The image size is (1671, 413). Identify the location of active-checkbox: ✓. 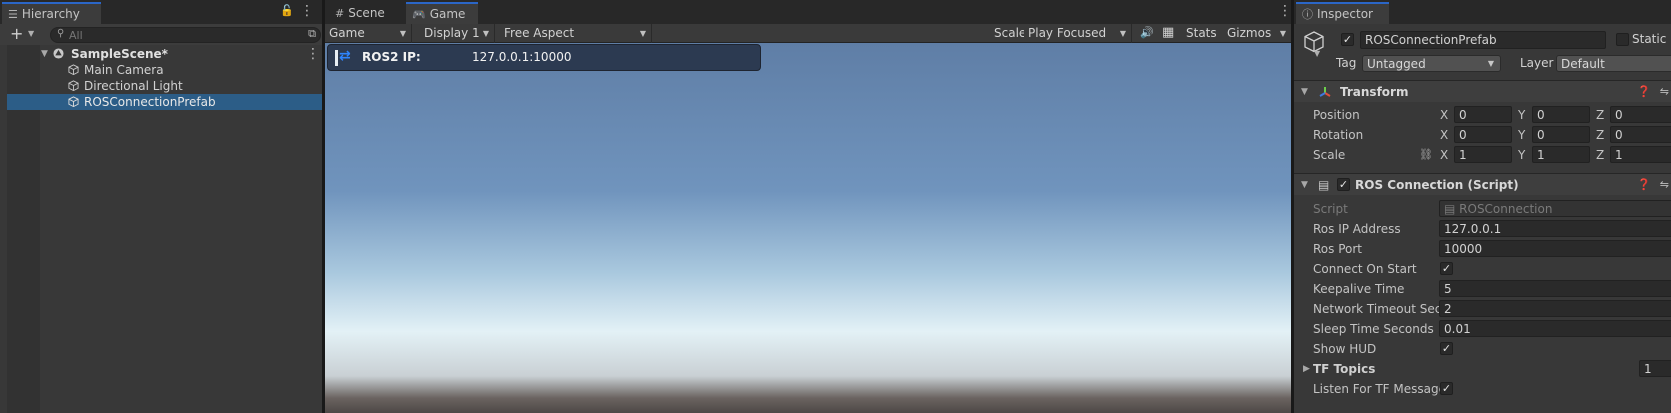
(1347, 39).